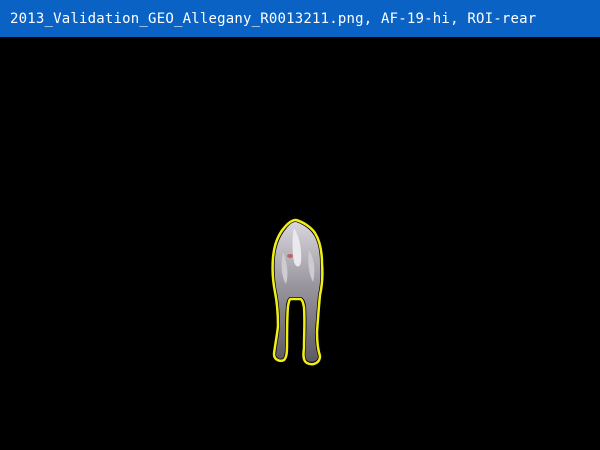 This screenshot has width=600, height=450. What do you see at coordinates (297, 292) in the screenshot?
I see `roi-image` at bounding box center [297, 292].